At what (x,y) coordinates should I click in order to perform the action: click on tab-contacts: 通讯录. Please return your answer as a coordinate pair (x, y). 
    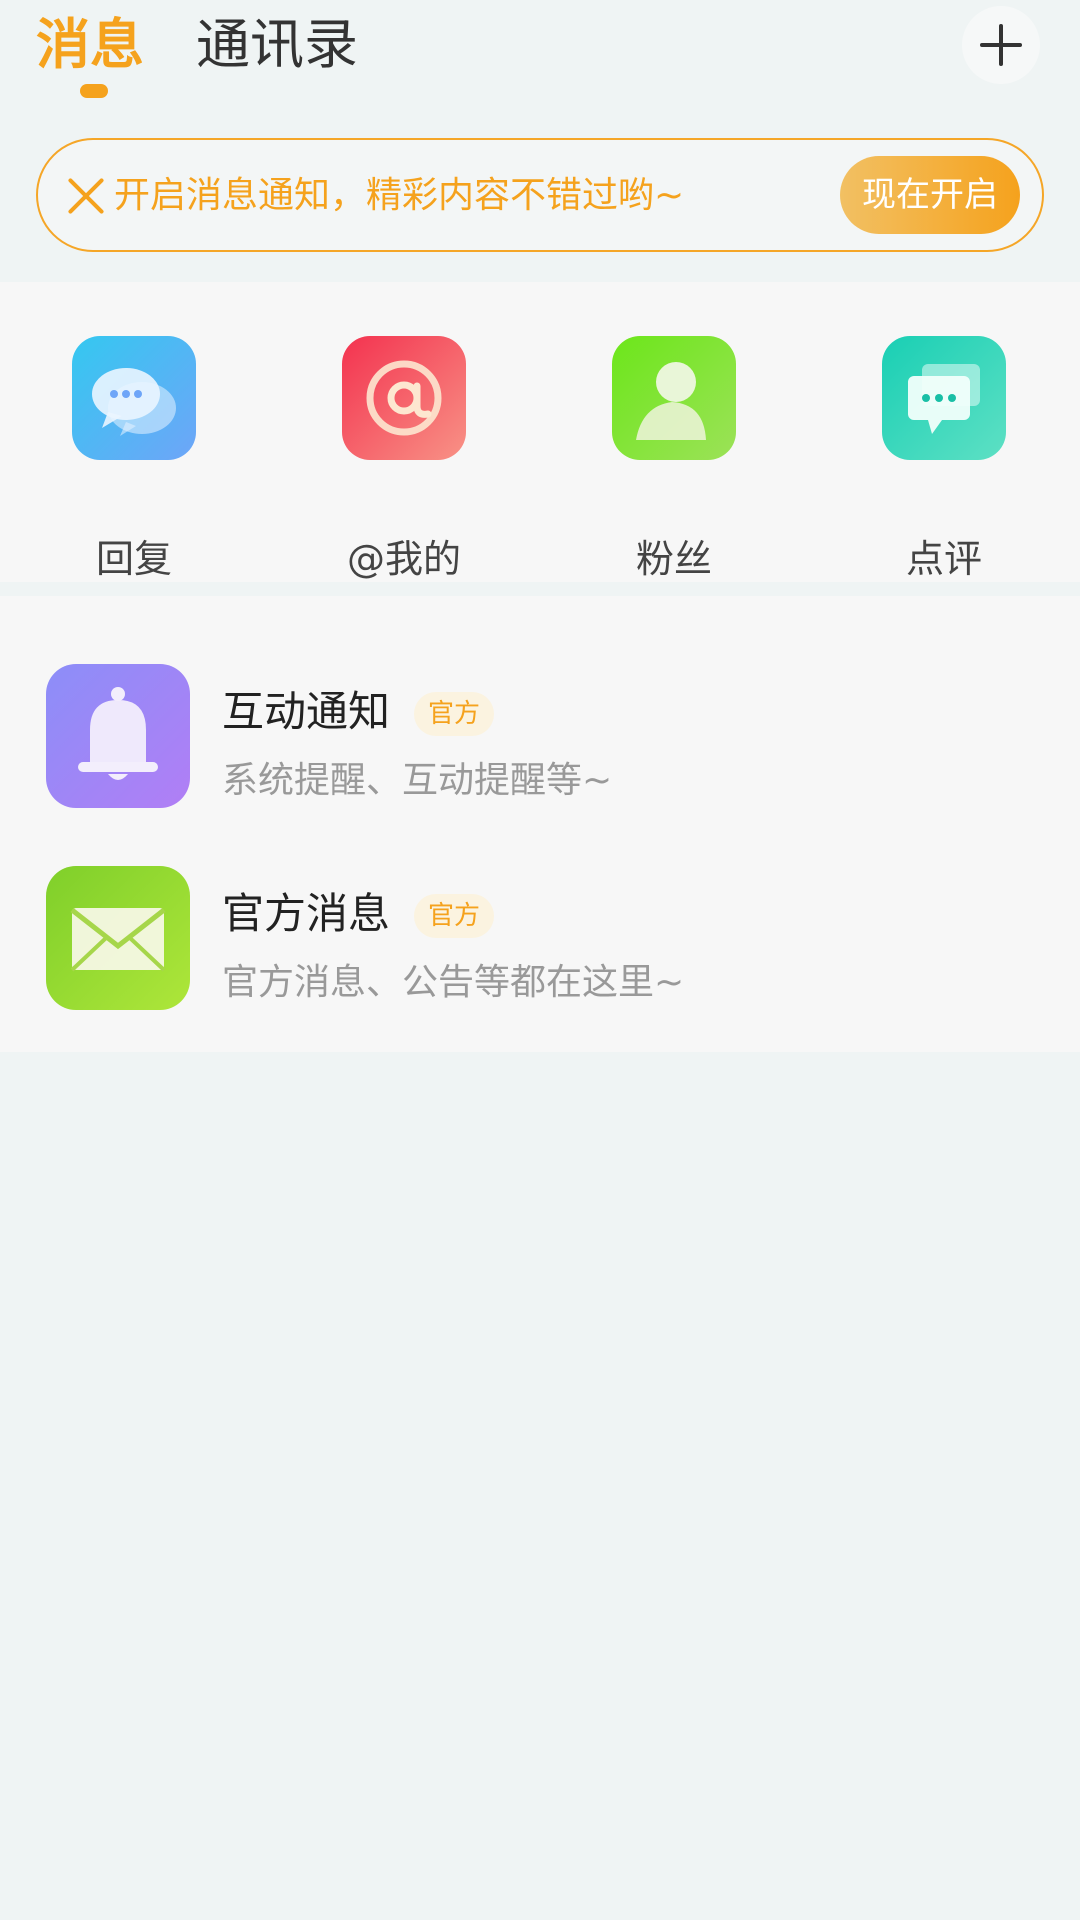
    Looking at the image, I should click on (277, 45).